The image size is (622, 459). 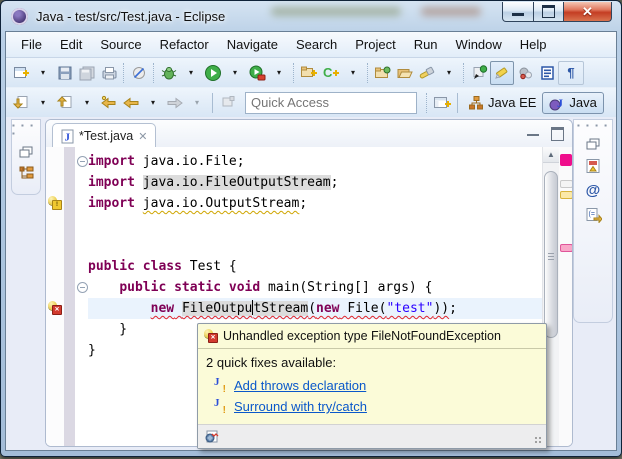 What do you see at coordinates (257, 73) in the screenshot?
I see `coverage-button` at bounding box center [257, 73].